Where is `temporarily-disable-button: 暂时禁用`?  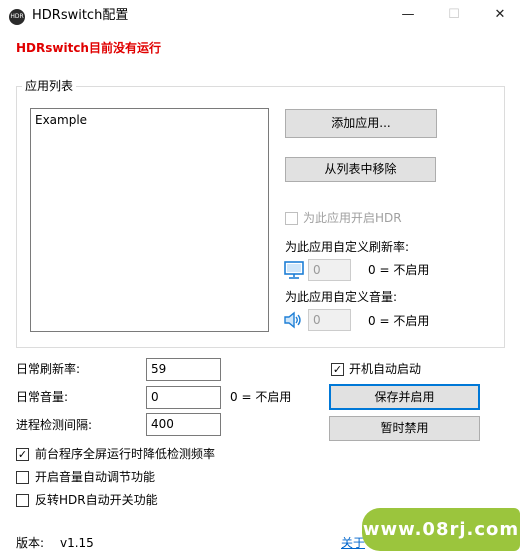 temporarily-disable-button: 暂时禁用 is located at coordinates (404, 428).